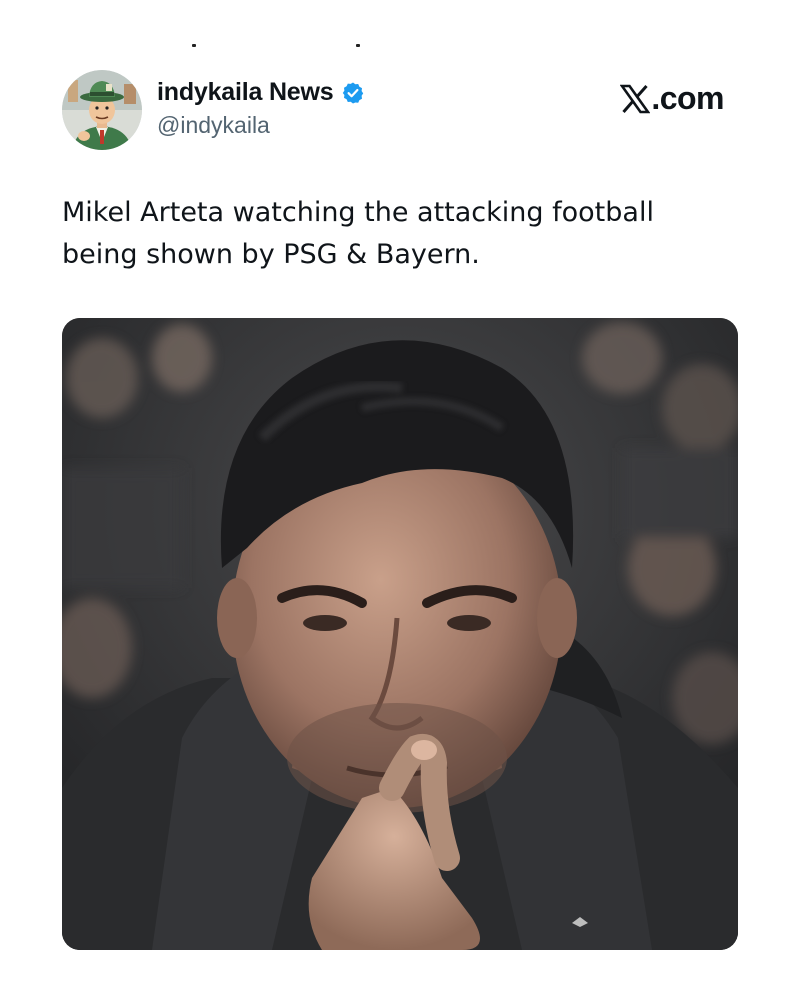 This screenshot has height=1000, width=800. Describe the element at coordinates (245, 92) in the screenshot. I see `display-name: indykaila News` at that location.